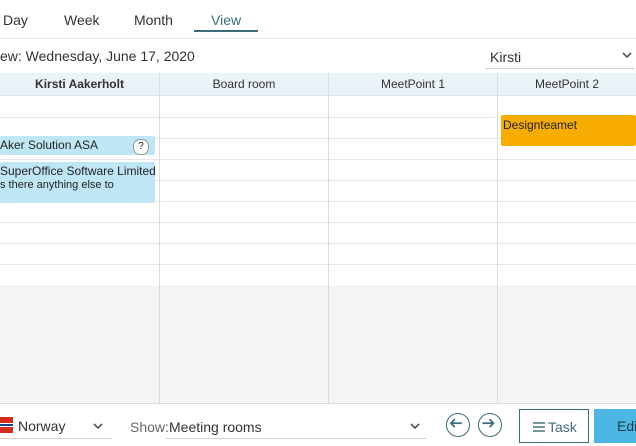 This screenshot has height=446, width=636. What do you see at coordinates (6, 425) in the screenshot?
I see `norway-flag-icon` at bounding box center [6, 425].